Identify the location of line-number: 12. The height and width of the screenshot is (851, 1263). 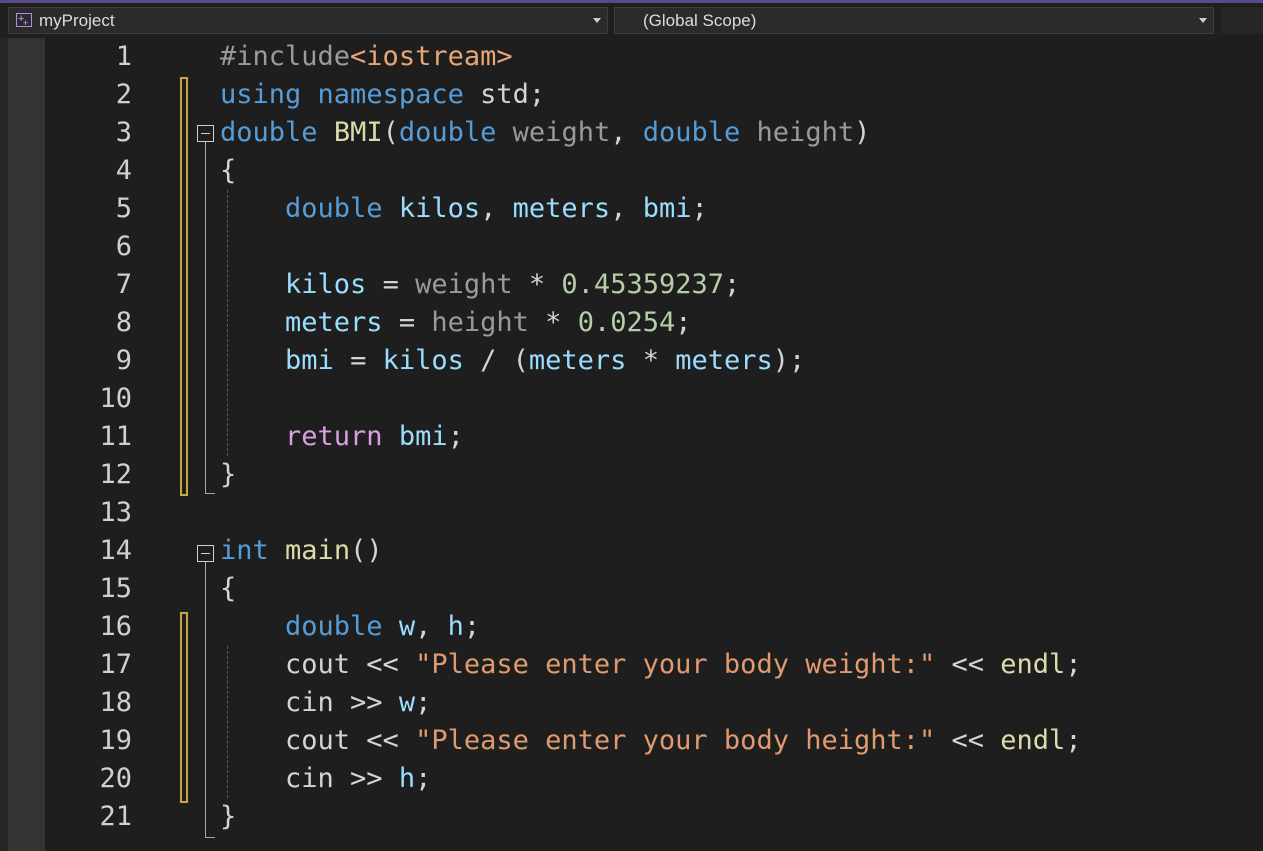
(115, 474).